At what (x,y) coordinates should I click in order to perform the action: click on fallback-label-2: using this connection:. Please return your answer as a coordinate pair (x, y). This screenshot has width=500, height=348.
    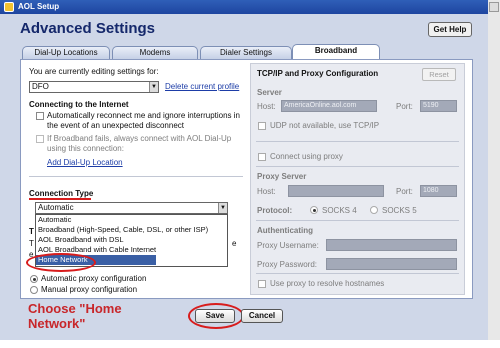
    Looking at the image, I should click on (85, 148).